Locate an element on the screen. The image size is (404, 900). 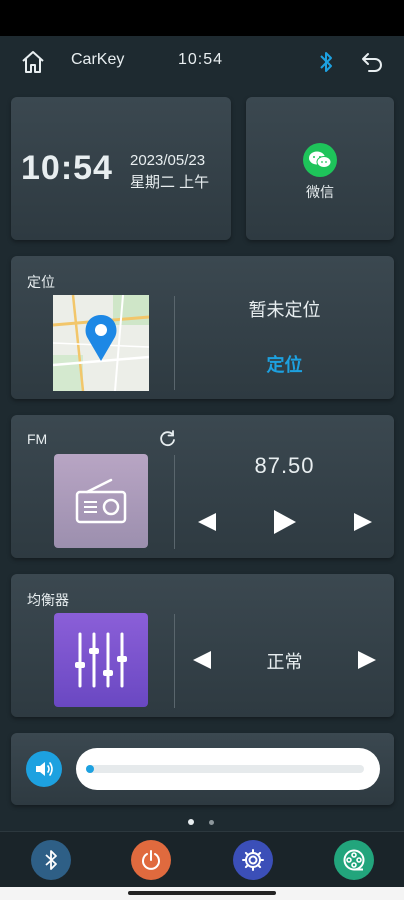
map-thumbnail is located at coordinates (101, 343).